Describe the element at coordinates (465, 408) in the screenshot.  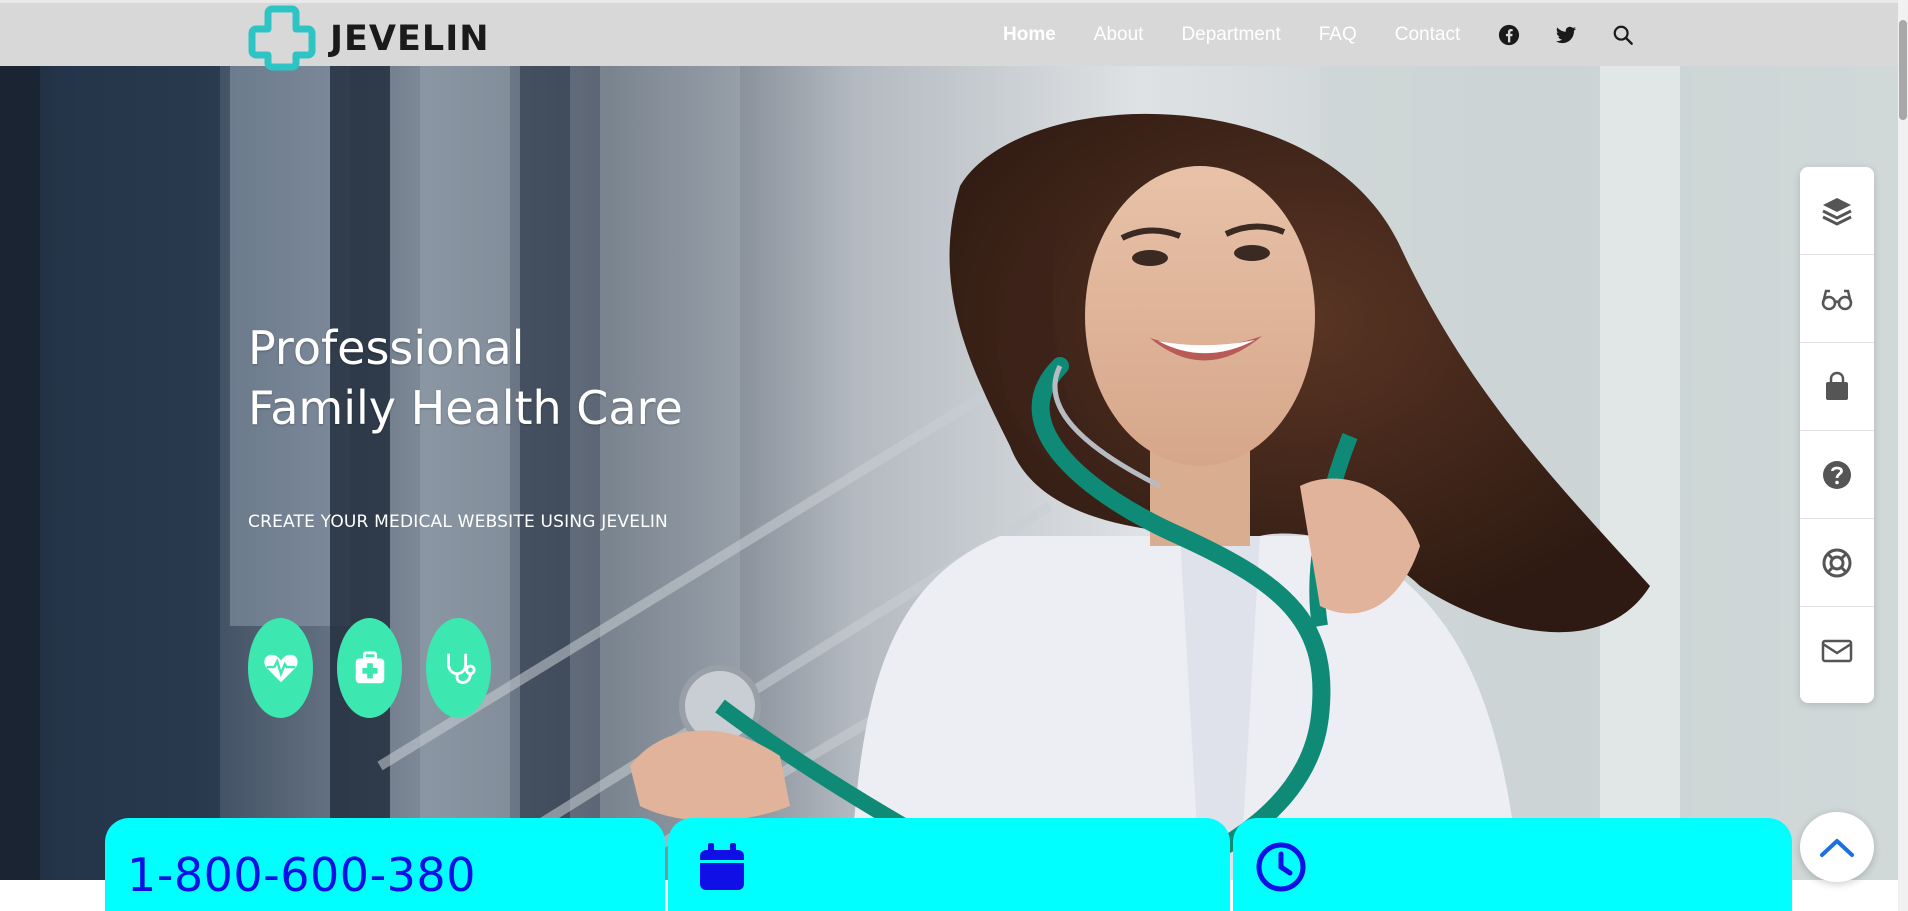
I see `hero-title-line2: Family Health Care` at that location.